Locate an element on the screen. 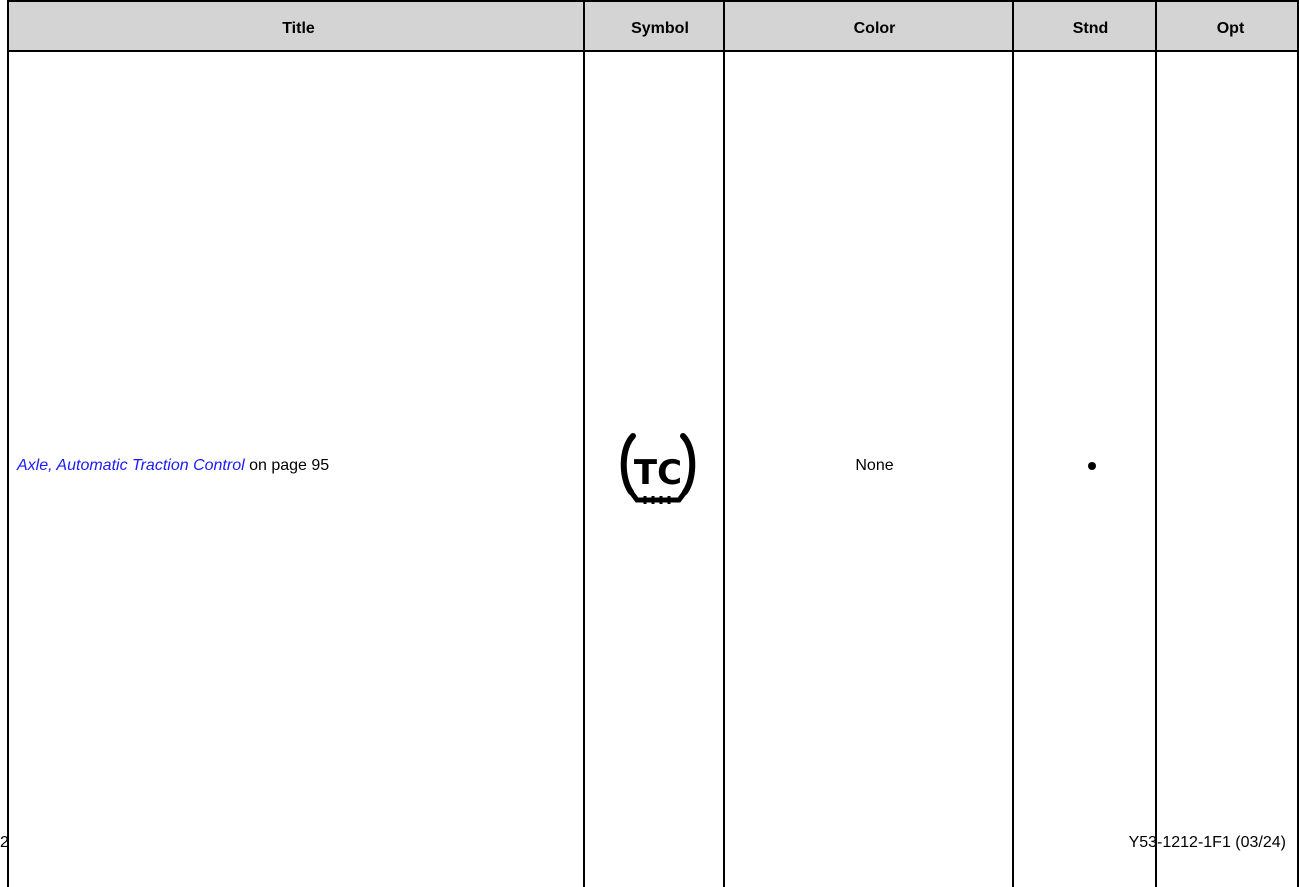 This screenshot has width=1299, height=887. header-opt: Opt is located at coordinates (1230, 28).